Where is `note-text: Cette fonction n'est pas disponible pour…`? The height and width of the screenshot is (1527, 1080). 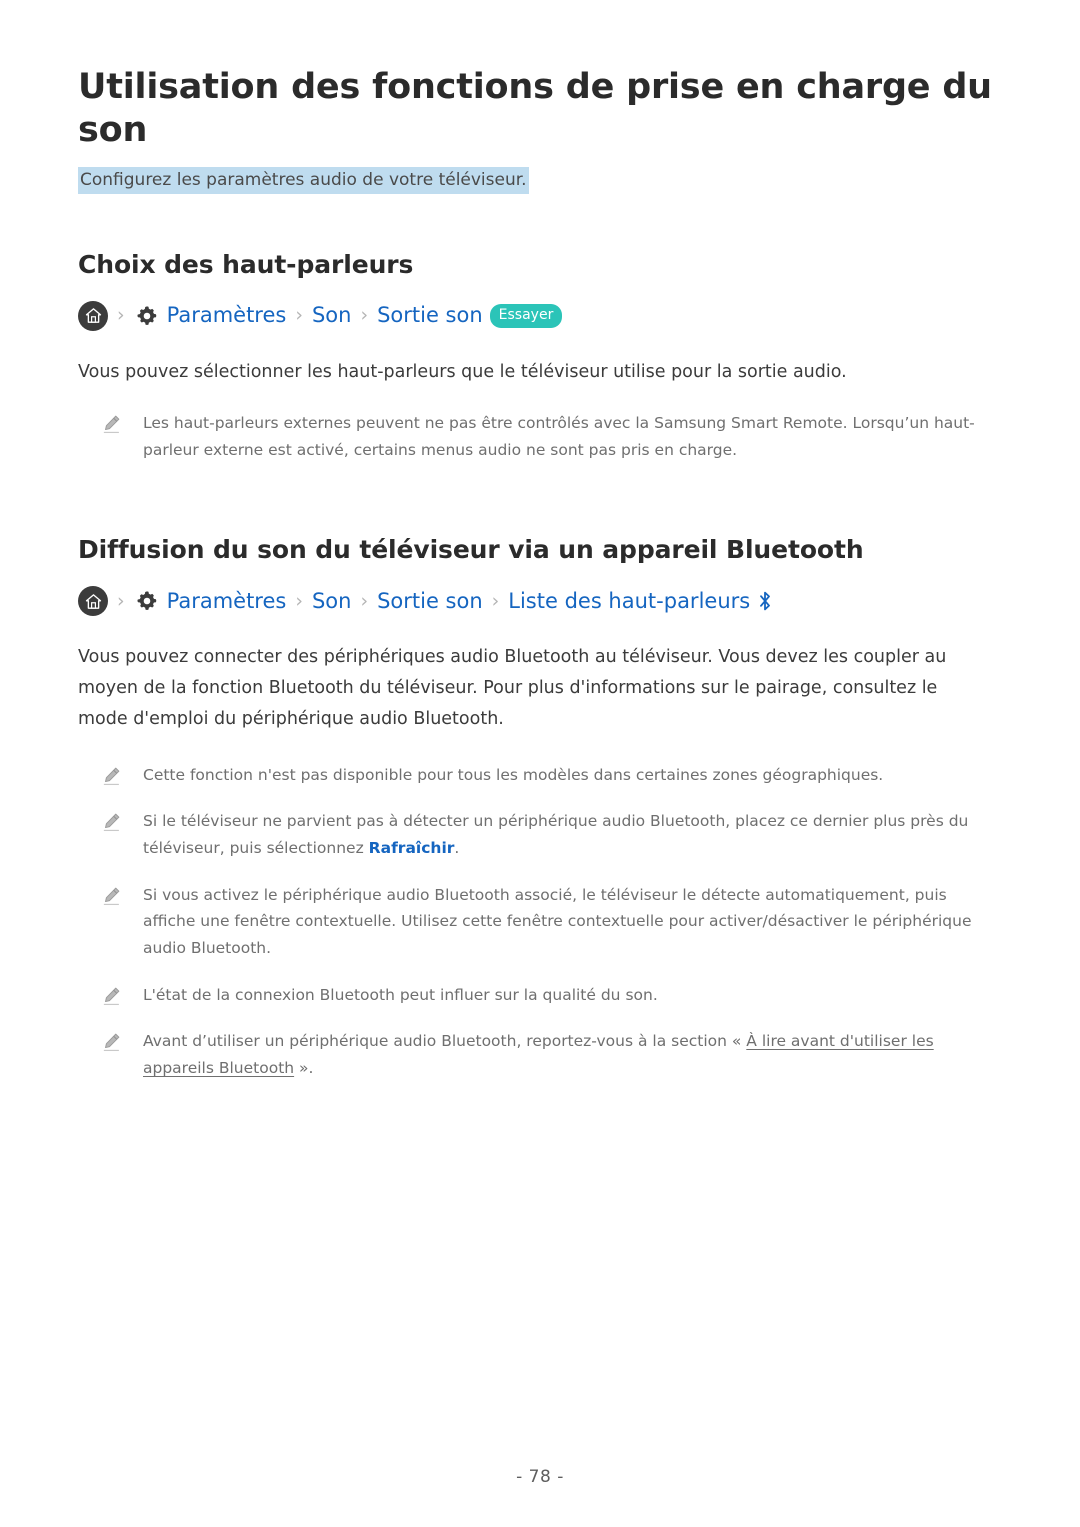
note-text: Cette fonction n'est pas disponible pour… is located at coordinates (513, 774).